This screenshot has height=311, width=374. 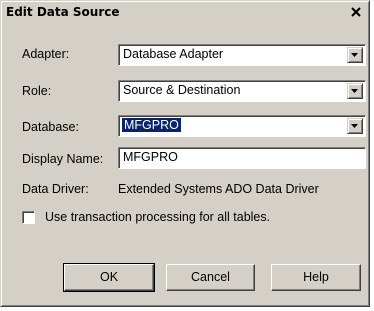 I want to click on cancel-button: Cancel, so click(x=210, y=277).